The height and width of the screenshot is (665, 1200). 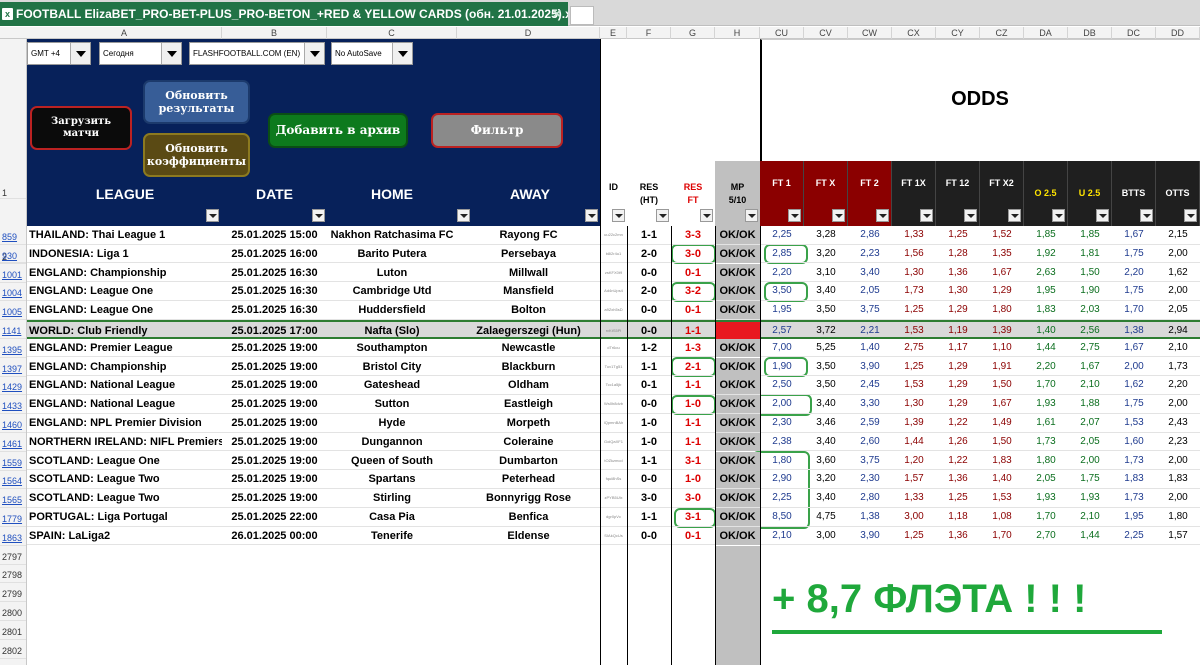 I want to click on load-matches-button: Загрузить матчи, so click(x=81, y=128).